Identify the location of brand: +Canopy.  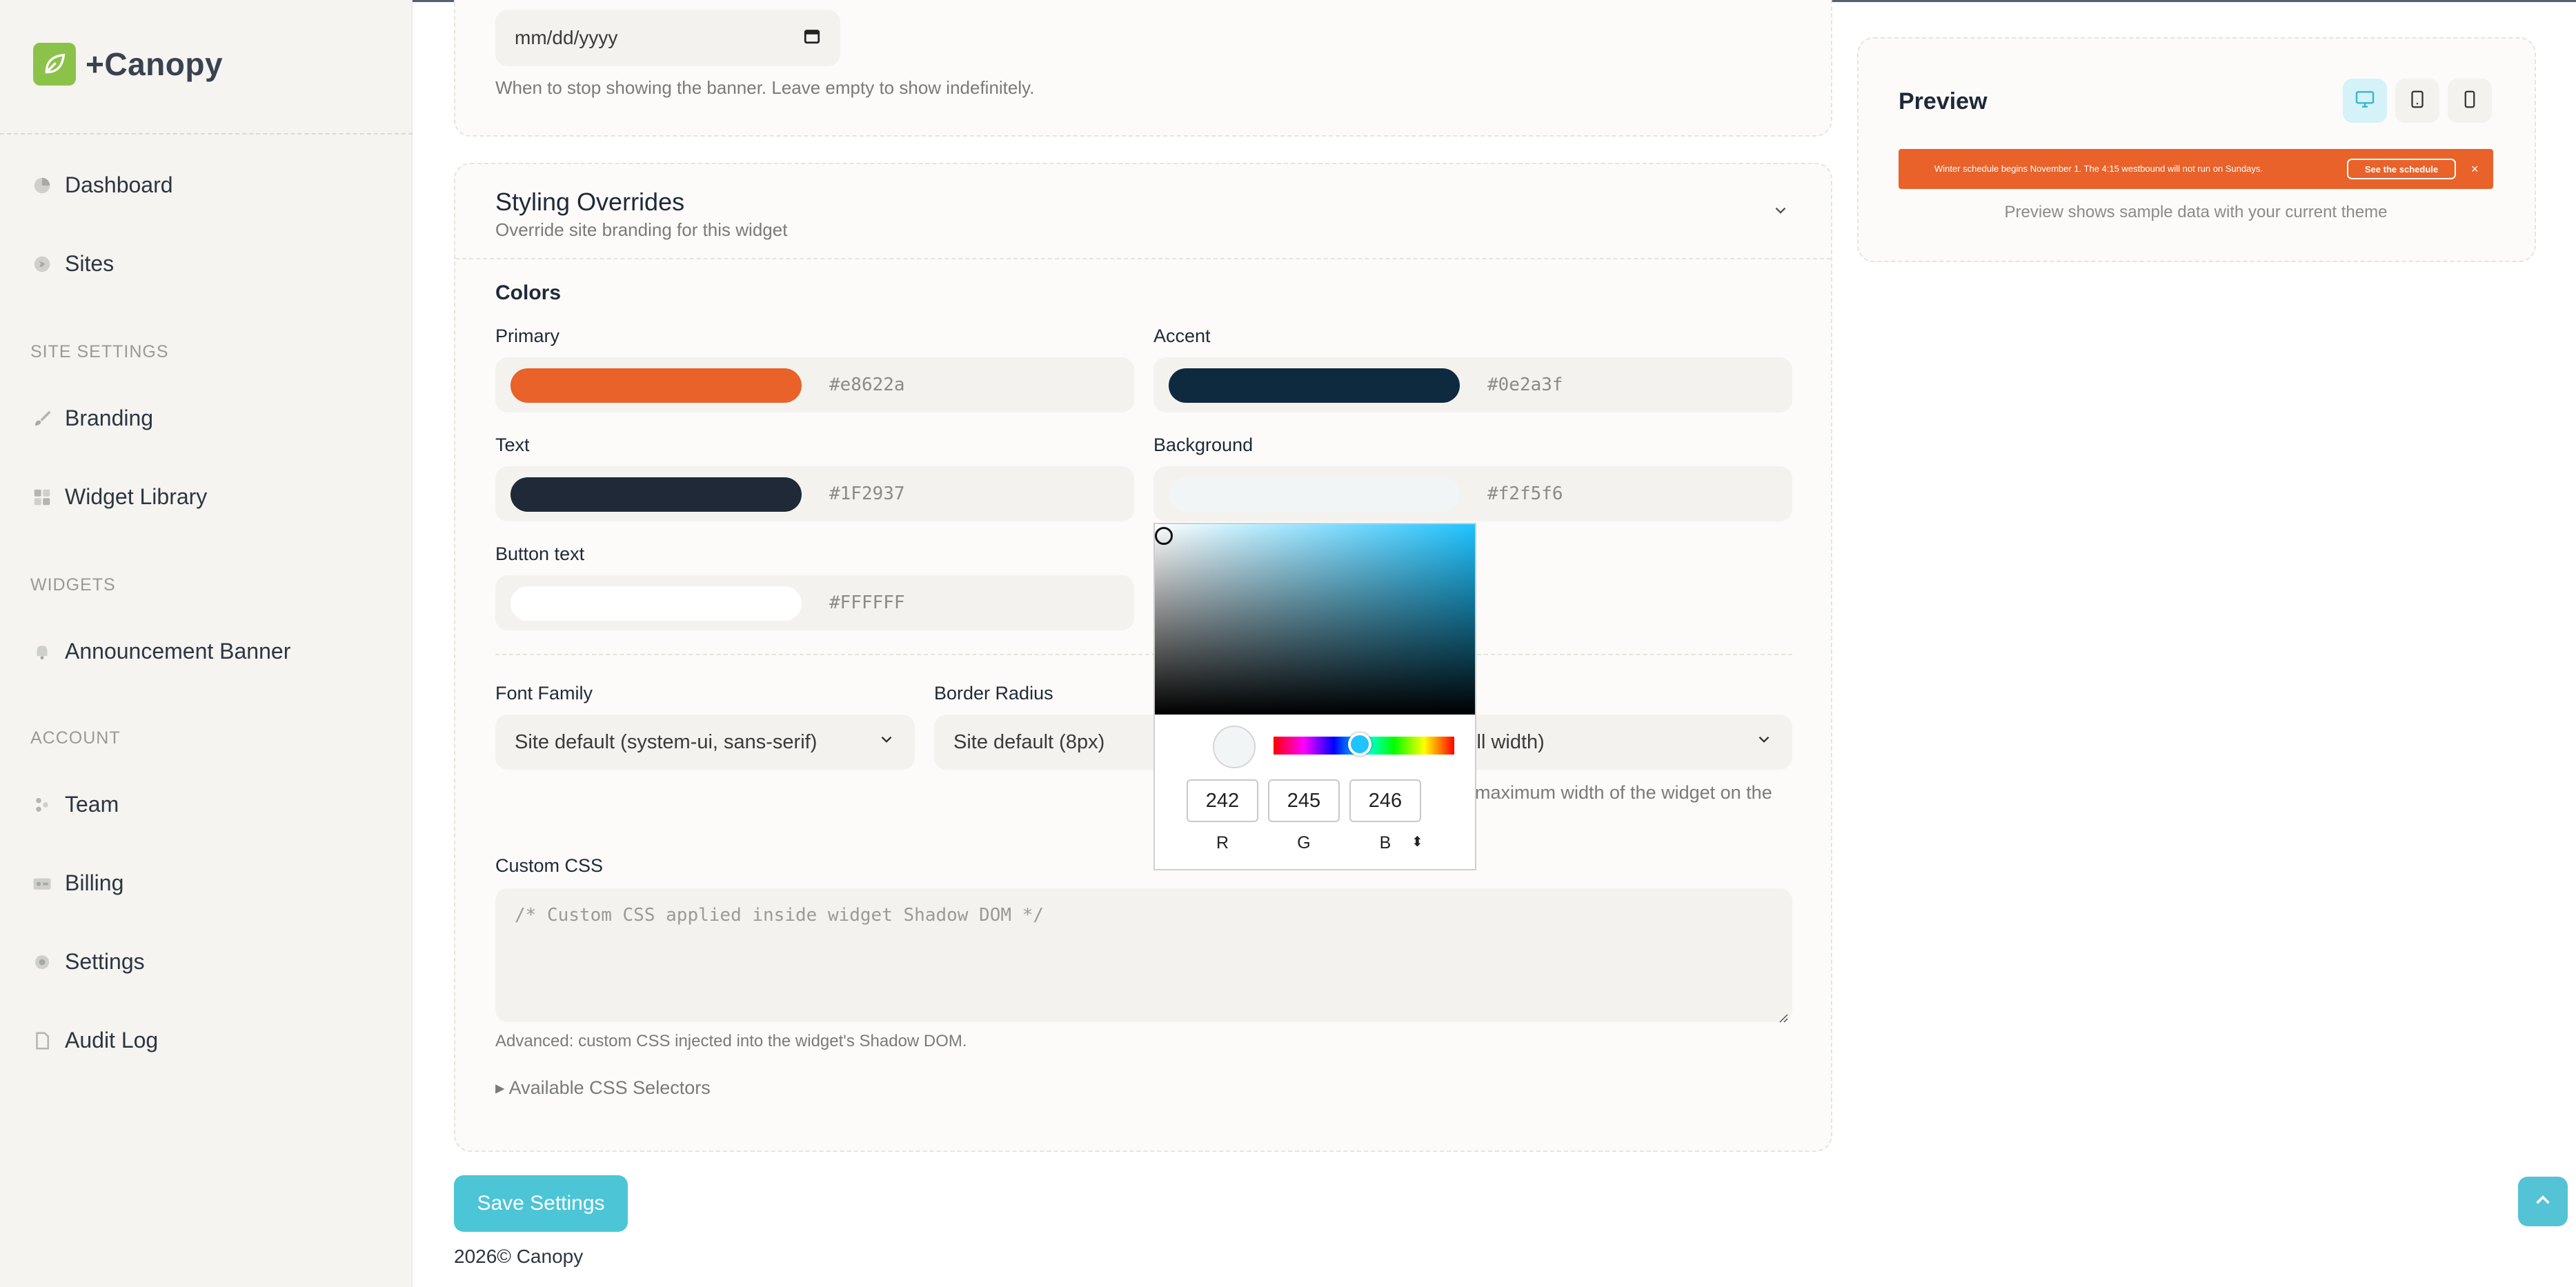
(128, 64).